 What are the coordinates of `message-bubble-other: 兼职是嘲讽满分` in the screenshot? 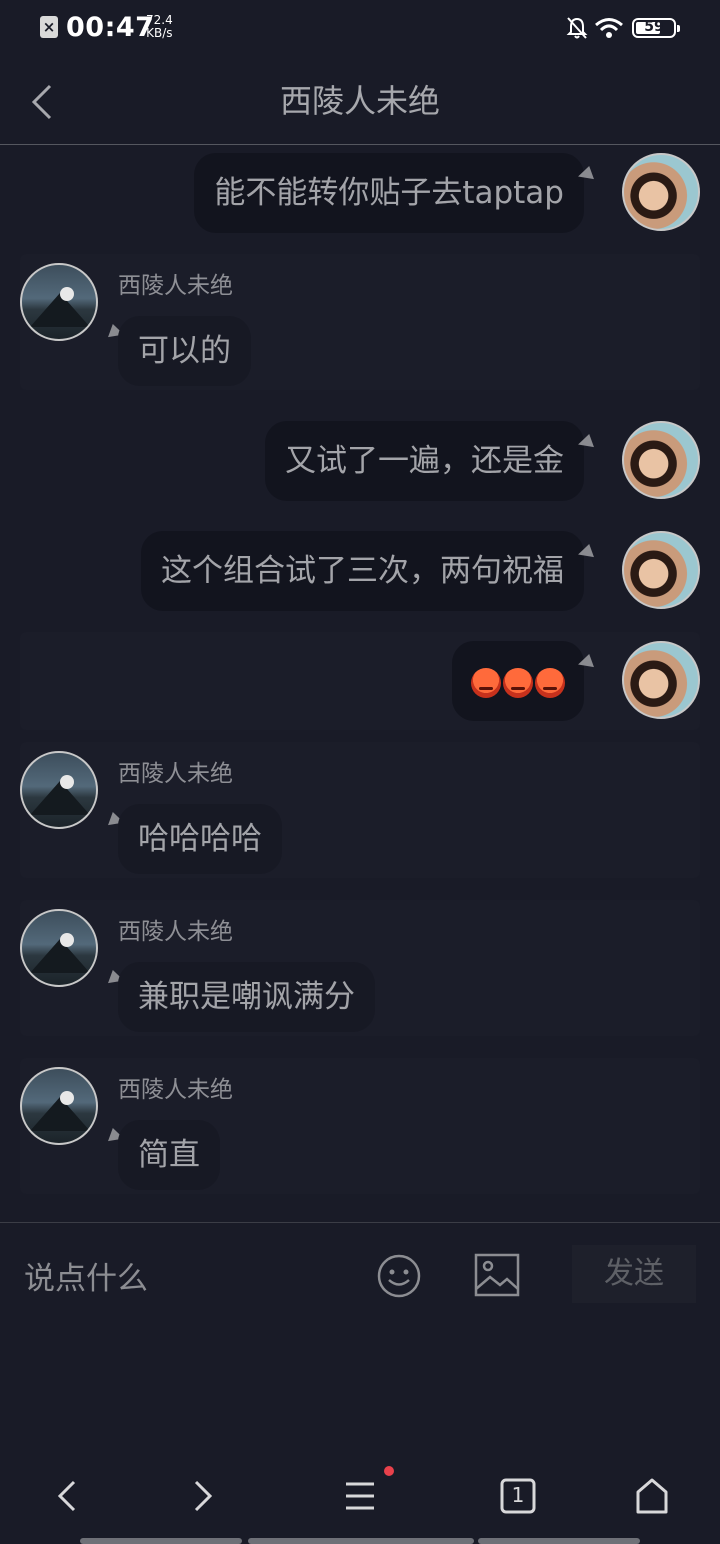 It's located at (246, 997).